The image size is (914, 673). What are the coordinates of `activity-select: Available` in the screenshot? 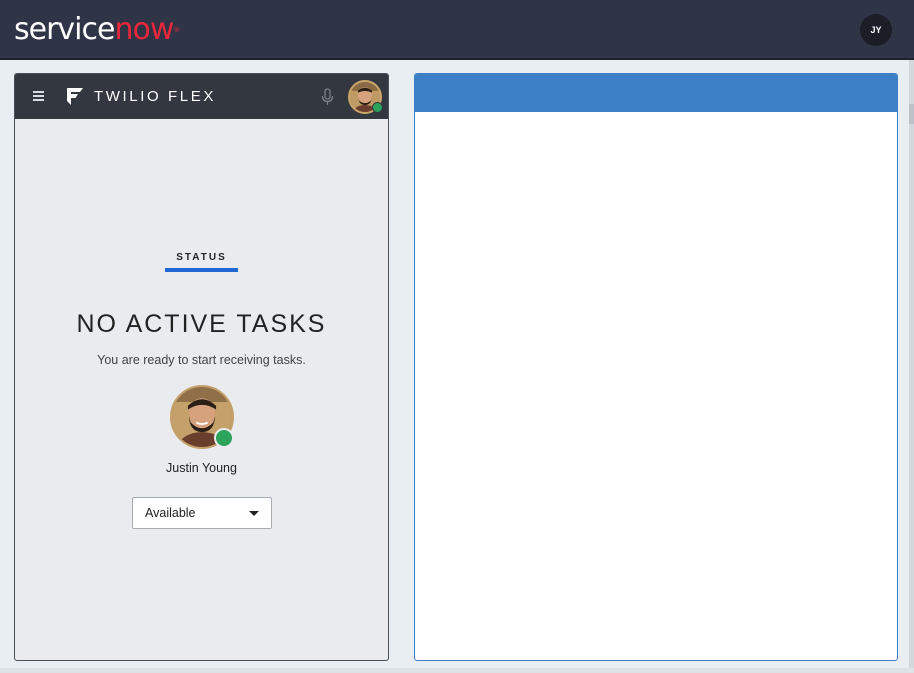 It's located at (202, 513).